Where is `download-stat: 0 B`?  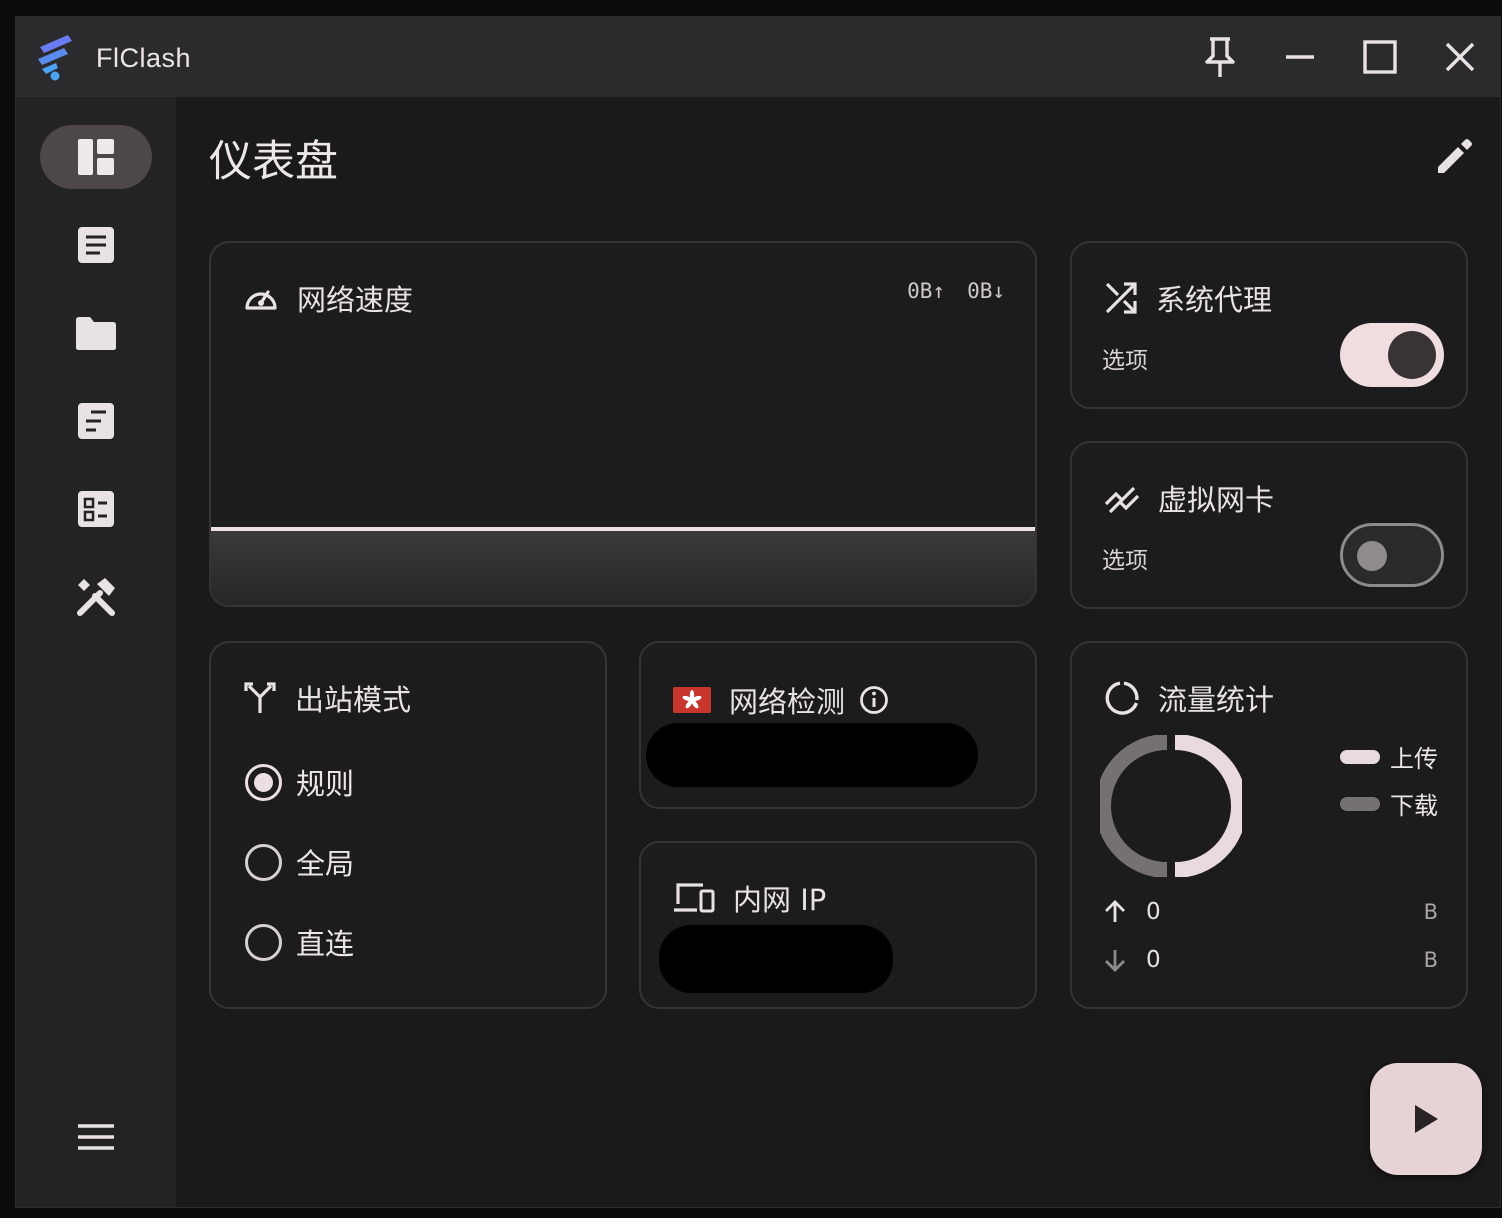 download-stat: 0 B is located at coordinates (1271, 960).